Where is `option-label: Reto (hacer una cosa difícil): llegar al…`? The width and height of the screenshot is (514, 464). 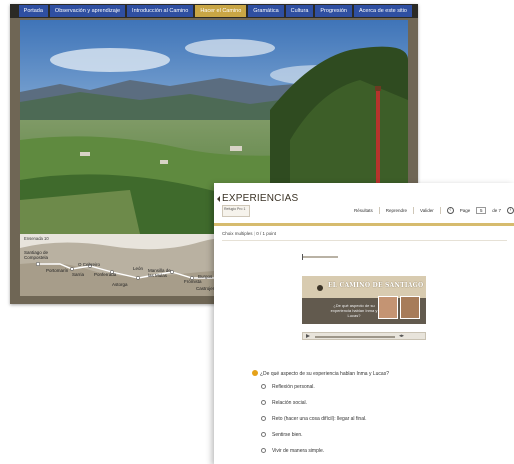
option-label: Reto (hacer una cosa difícil): llegar al… is located at coordinates (319, 419).